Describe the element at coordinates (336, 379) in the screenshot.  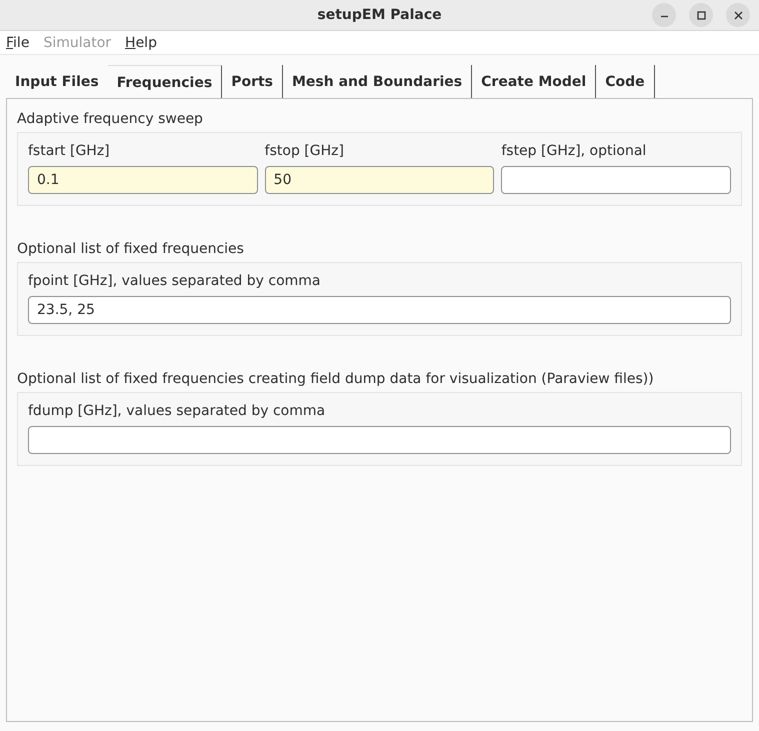
I see `group-title: Optional list of fixed frequencies creating field dump data for visualization (Paraview files))` at that location.